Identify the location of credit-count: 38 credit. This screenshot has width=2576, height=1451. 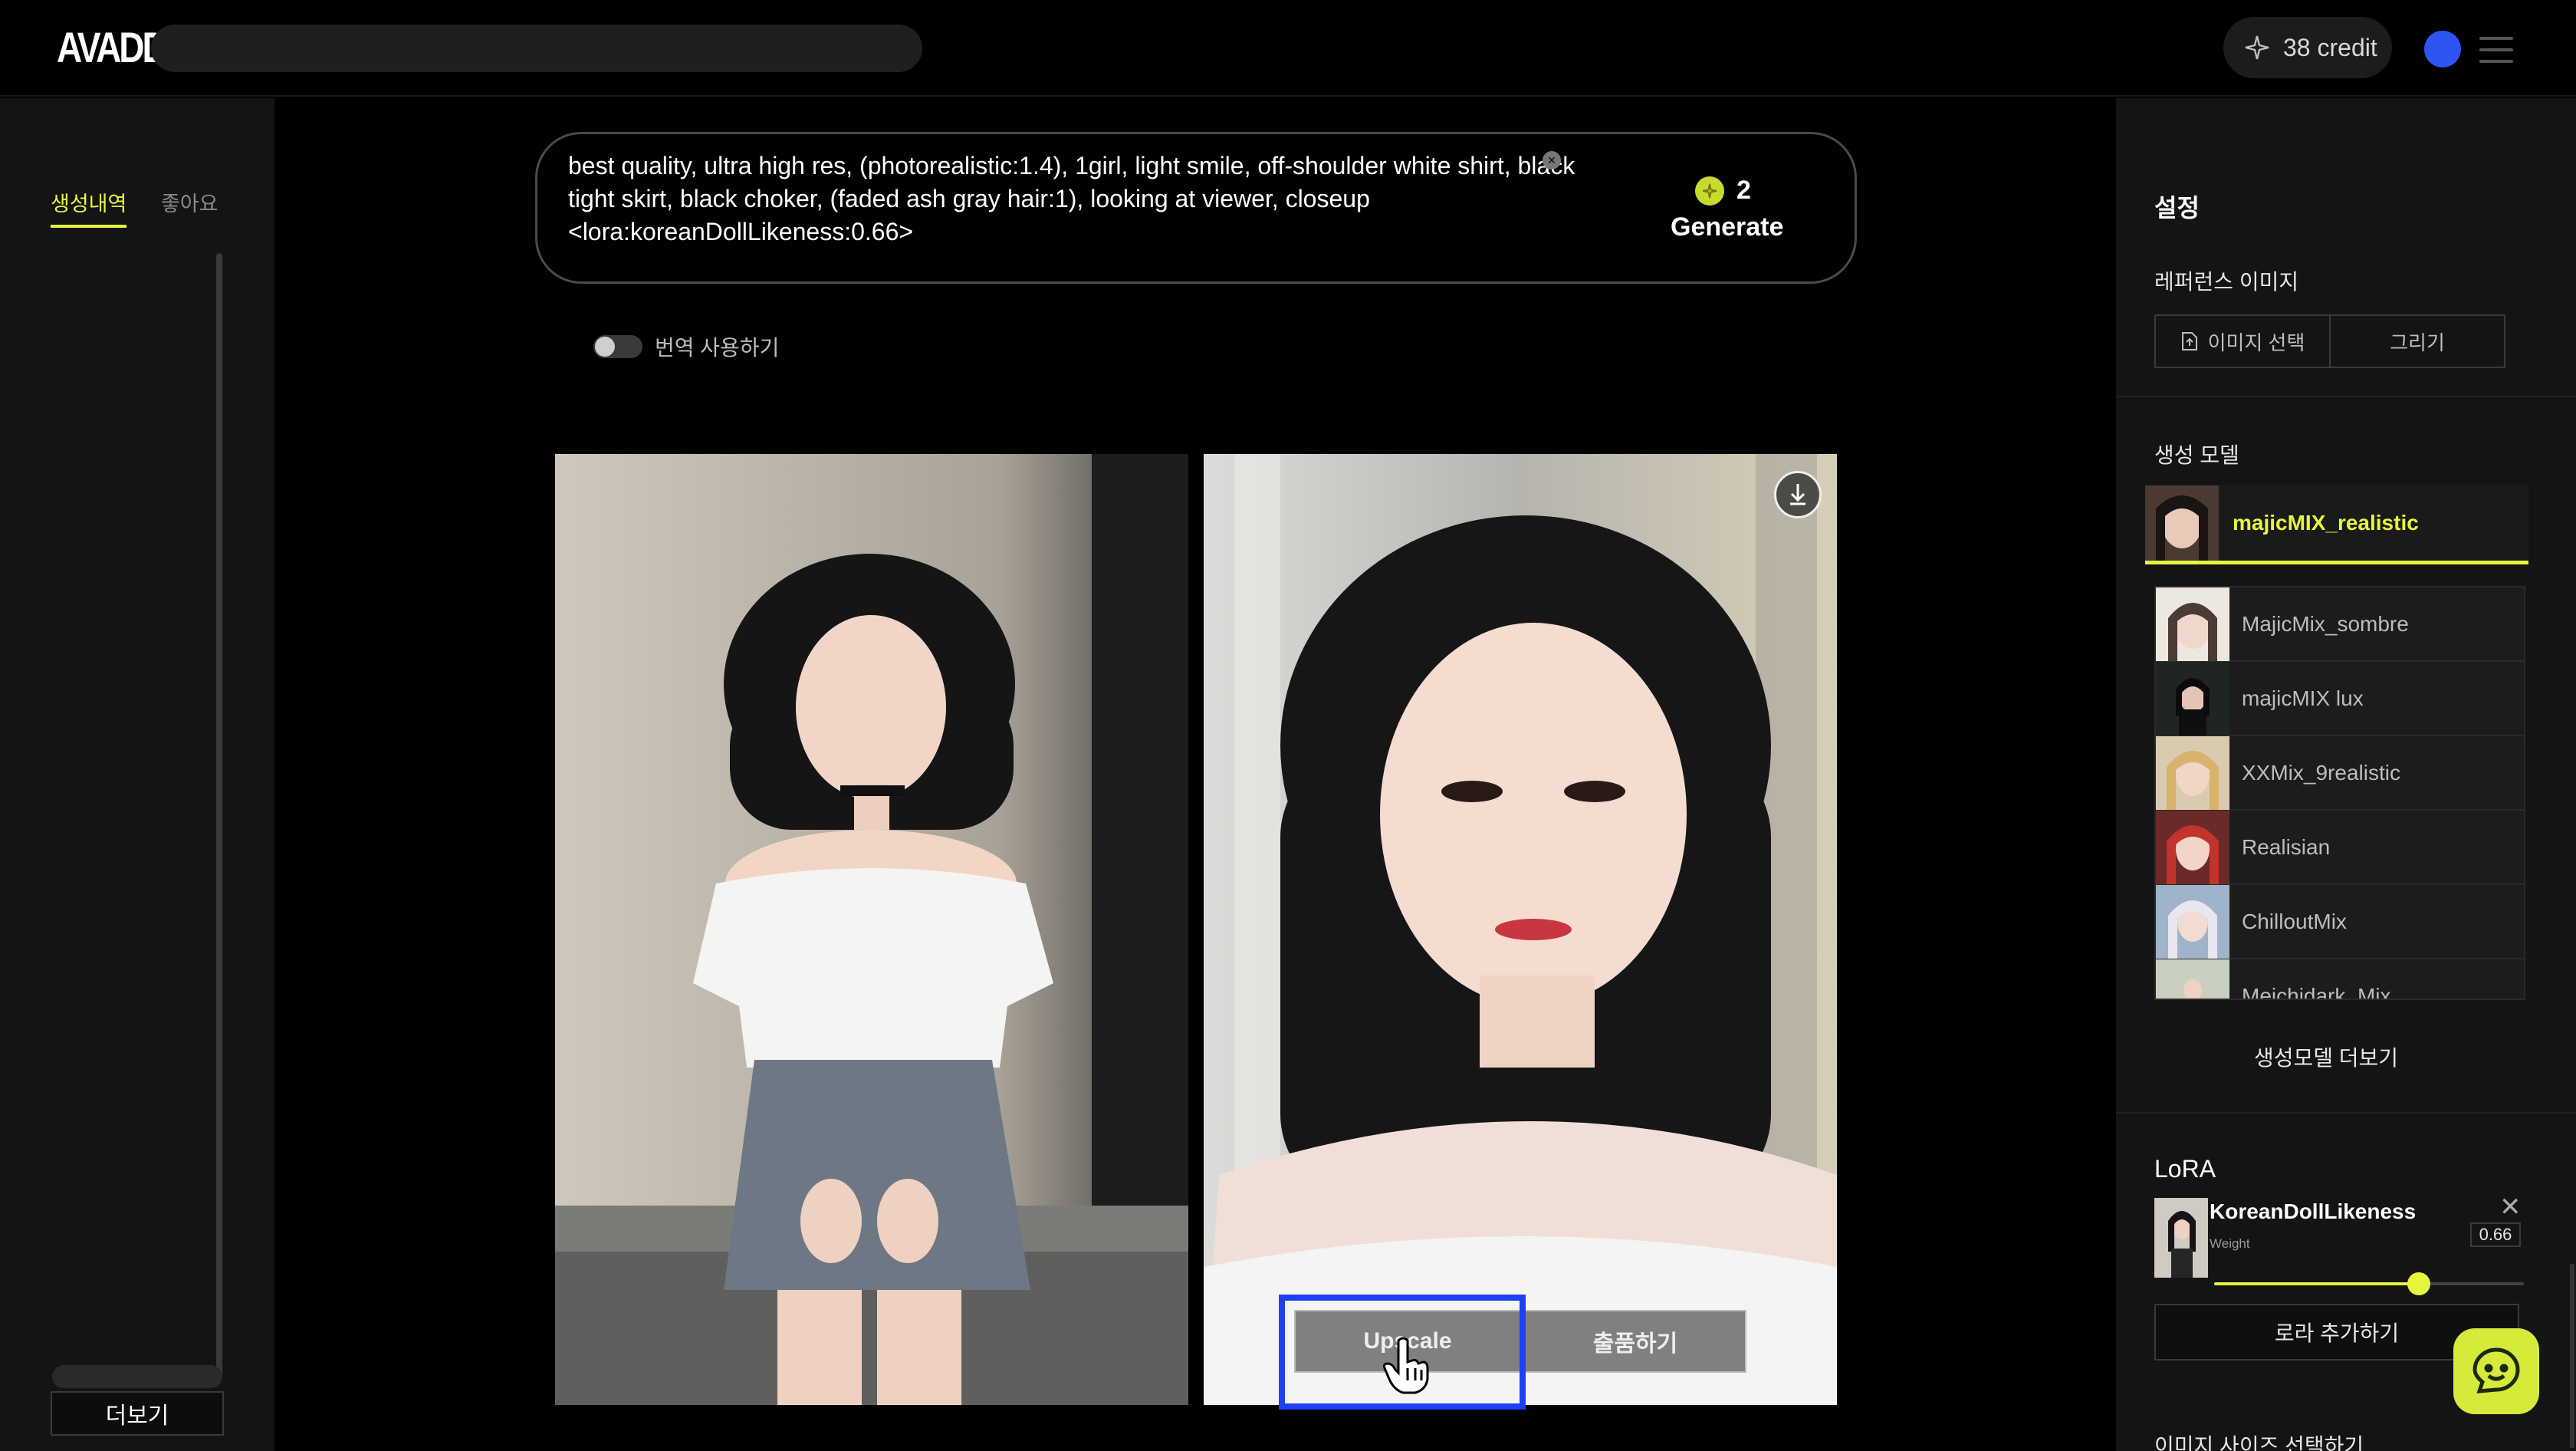
(2330, 47).